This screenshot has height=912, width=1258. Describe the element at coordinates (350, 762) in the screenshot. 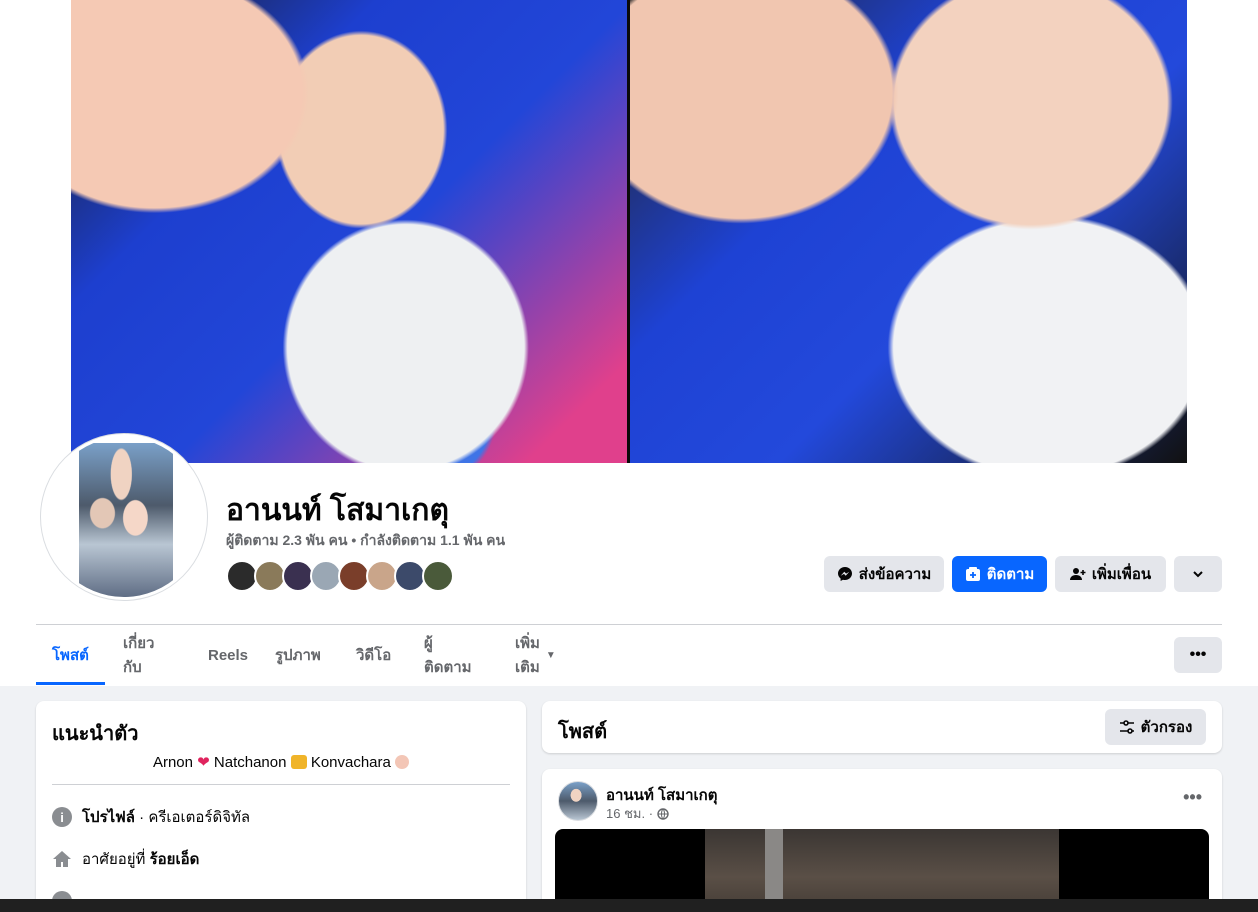

I see `bio-text: Konvachara` at that location.